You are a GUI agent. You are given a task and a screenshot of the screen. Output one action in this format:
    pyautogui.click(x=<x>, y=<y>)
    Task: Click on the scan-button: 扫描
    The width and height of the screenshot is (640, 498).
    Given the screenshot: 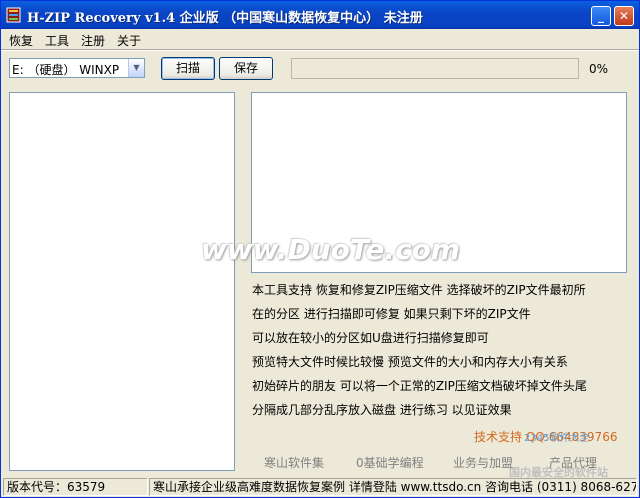 What is the action you would take?
    pyautogui.click(x=188, y=68)
    